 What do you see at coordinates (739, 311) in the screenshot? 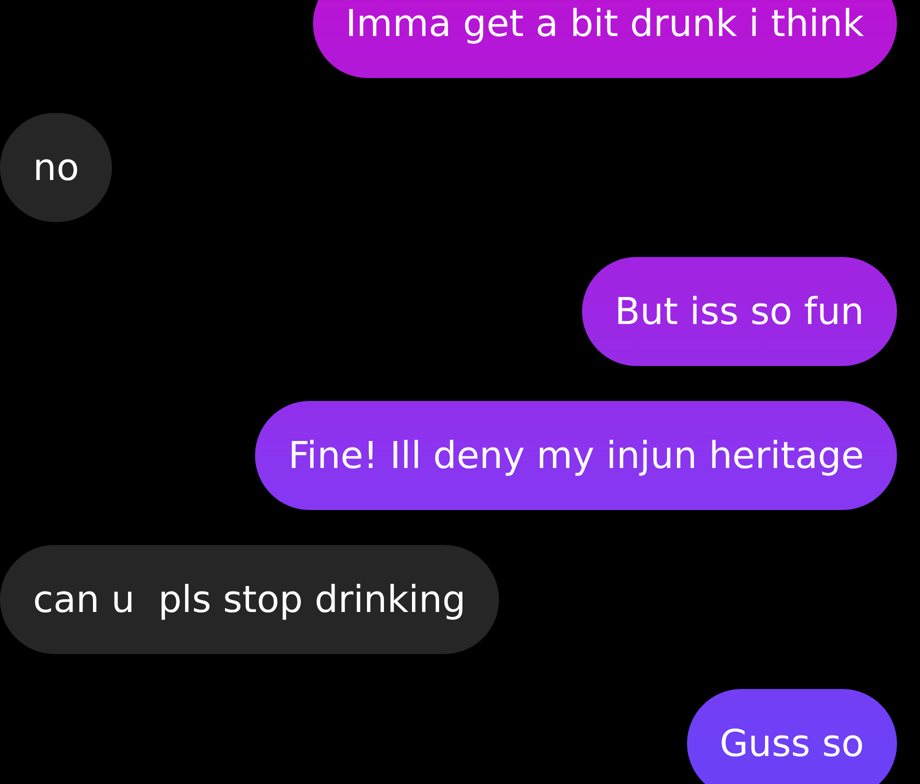
I see `sent-message-bubble: But iss so fun` at bounding box center [739, 311].